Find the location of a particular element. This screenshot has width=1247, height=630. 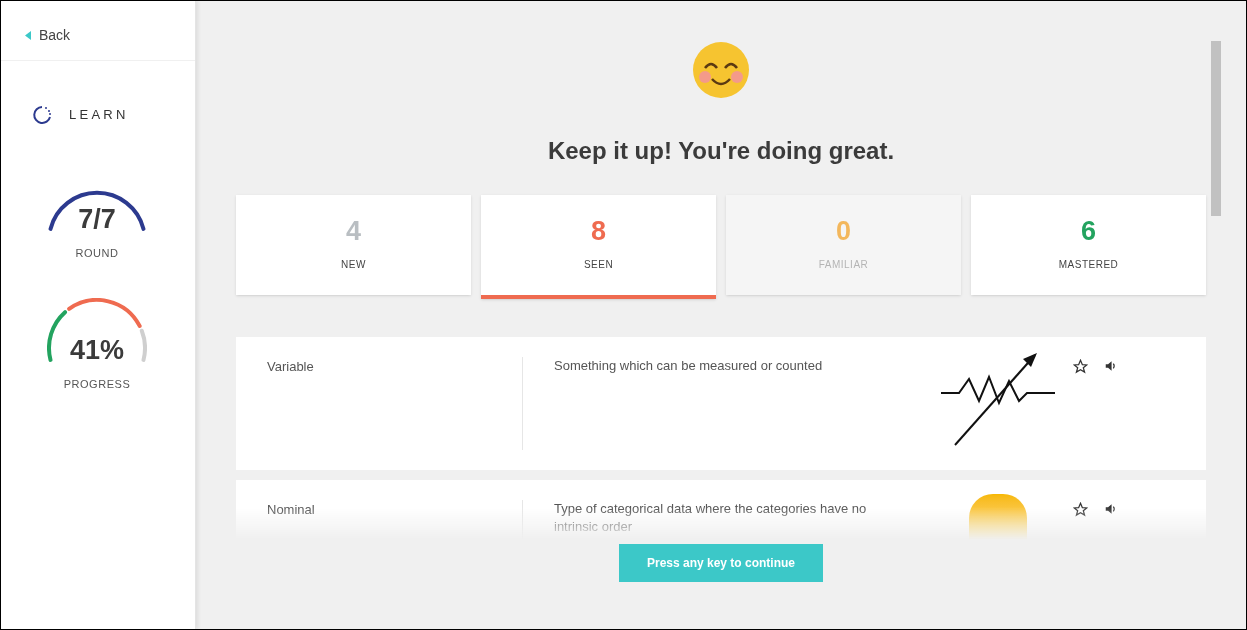

gauge-label: ROUND is located at coordinates (97, 253).